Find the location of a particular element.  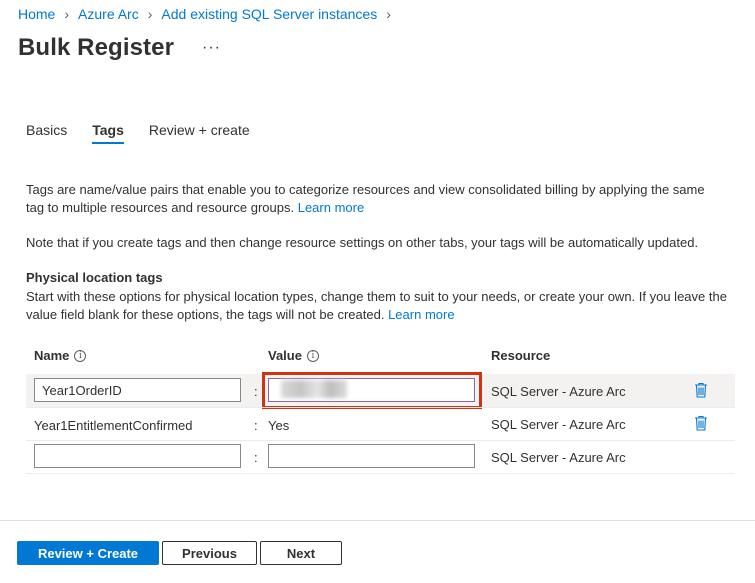

review-create-button: Review + Create is located at coordinates (88, 553).